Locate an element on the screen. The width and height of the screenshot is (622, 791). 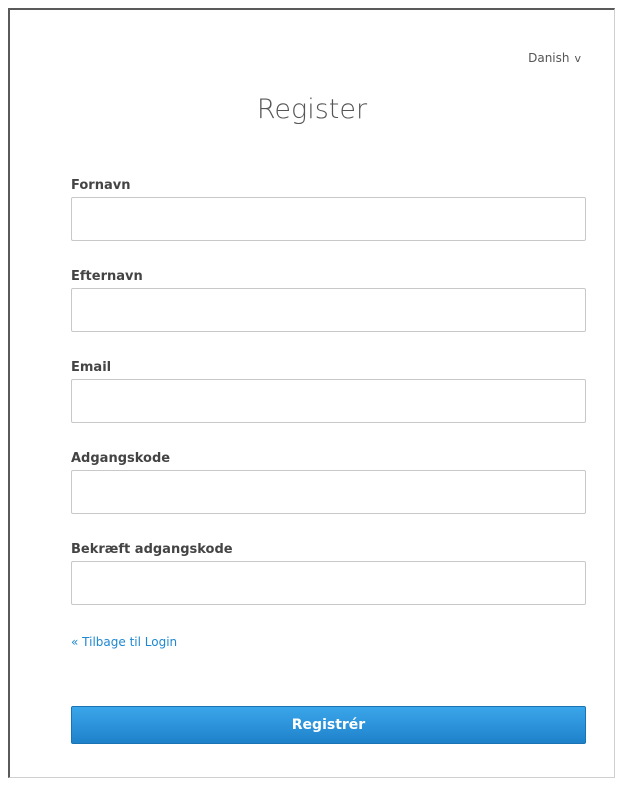
language-label: Danish is located at coordinates (548, 58).